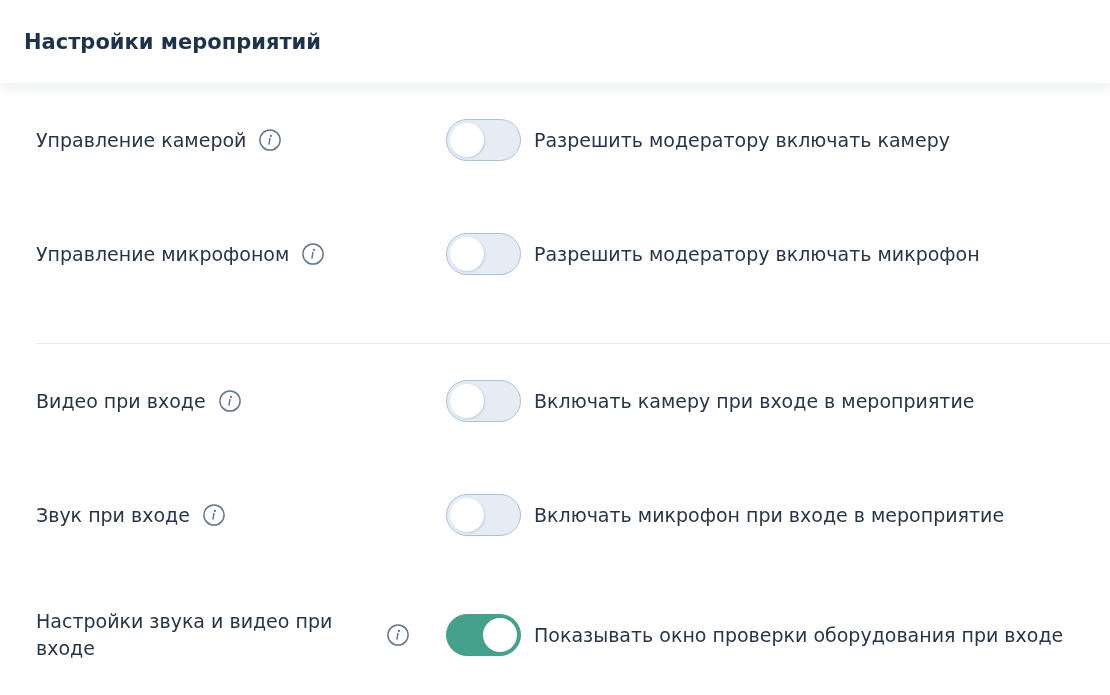  Describe the element at coordinates (173, 41) in the screenshot. I see `page-title: Настройки мероприятий` at that location.